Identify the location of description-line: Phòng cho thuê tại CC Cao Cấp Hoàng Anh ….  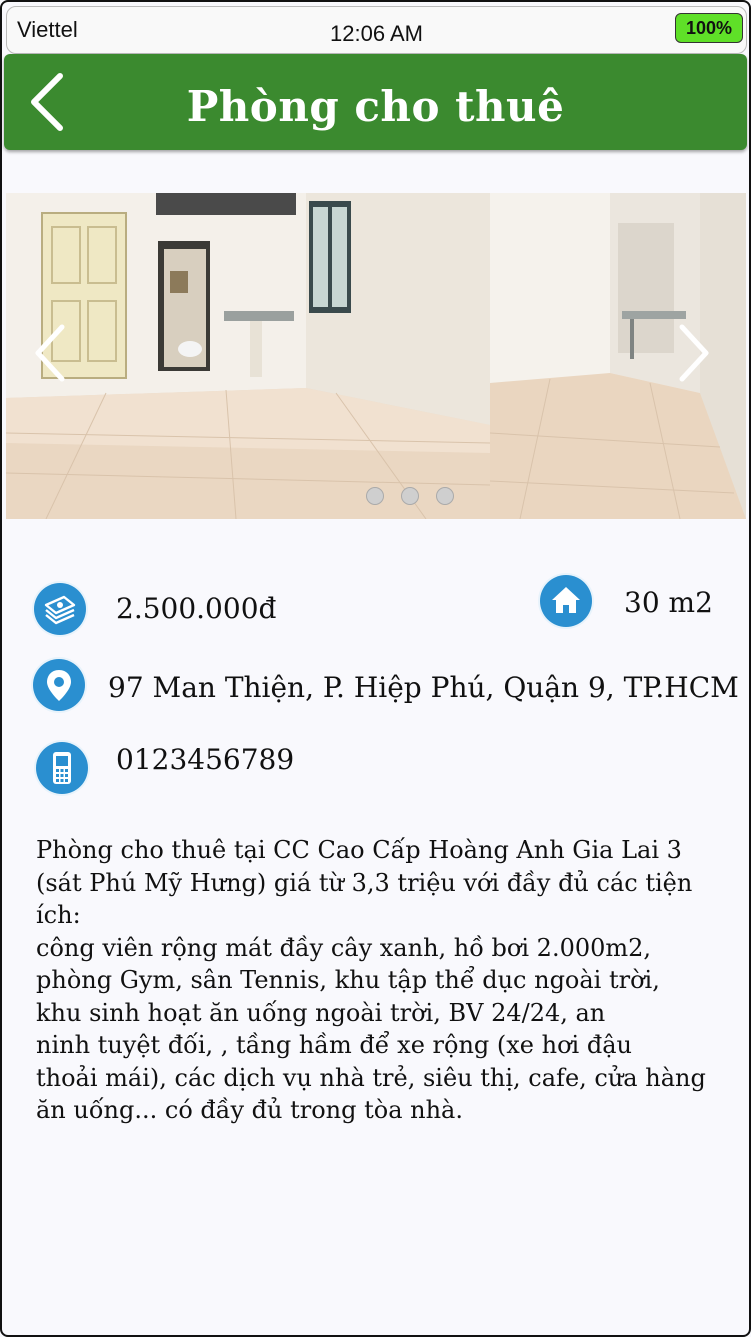
(359, 850).